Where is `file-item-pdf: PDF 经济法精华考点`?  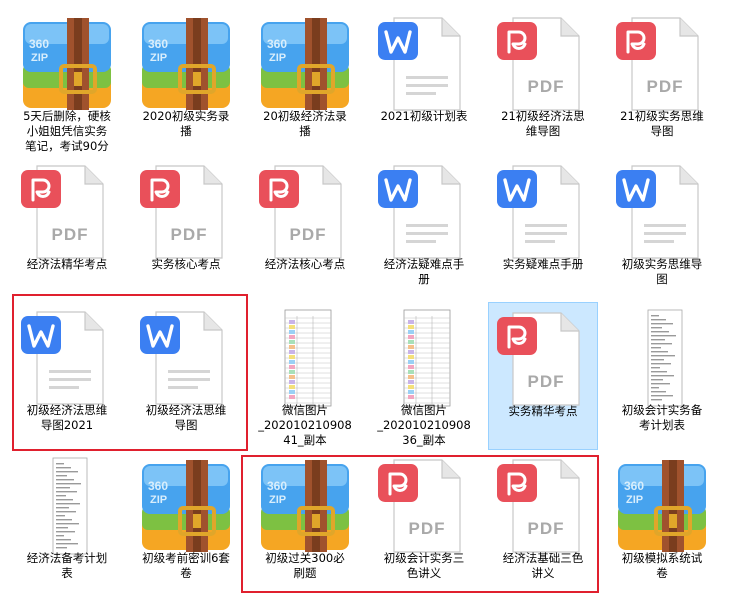 file-item-pdf: PDF 经济法精华考点 is located at coordinates (67, 230).